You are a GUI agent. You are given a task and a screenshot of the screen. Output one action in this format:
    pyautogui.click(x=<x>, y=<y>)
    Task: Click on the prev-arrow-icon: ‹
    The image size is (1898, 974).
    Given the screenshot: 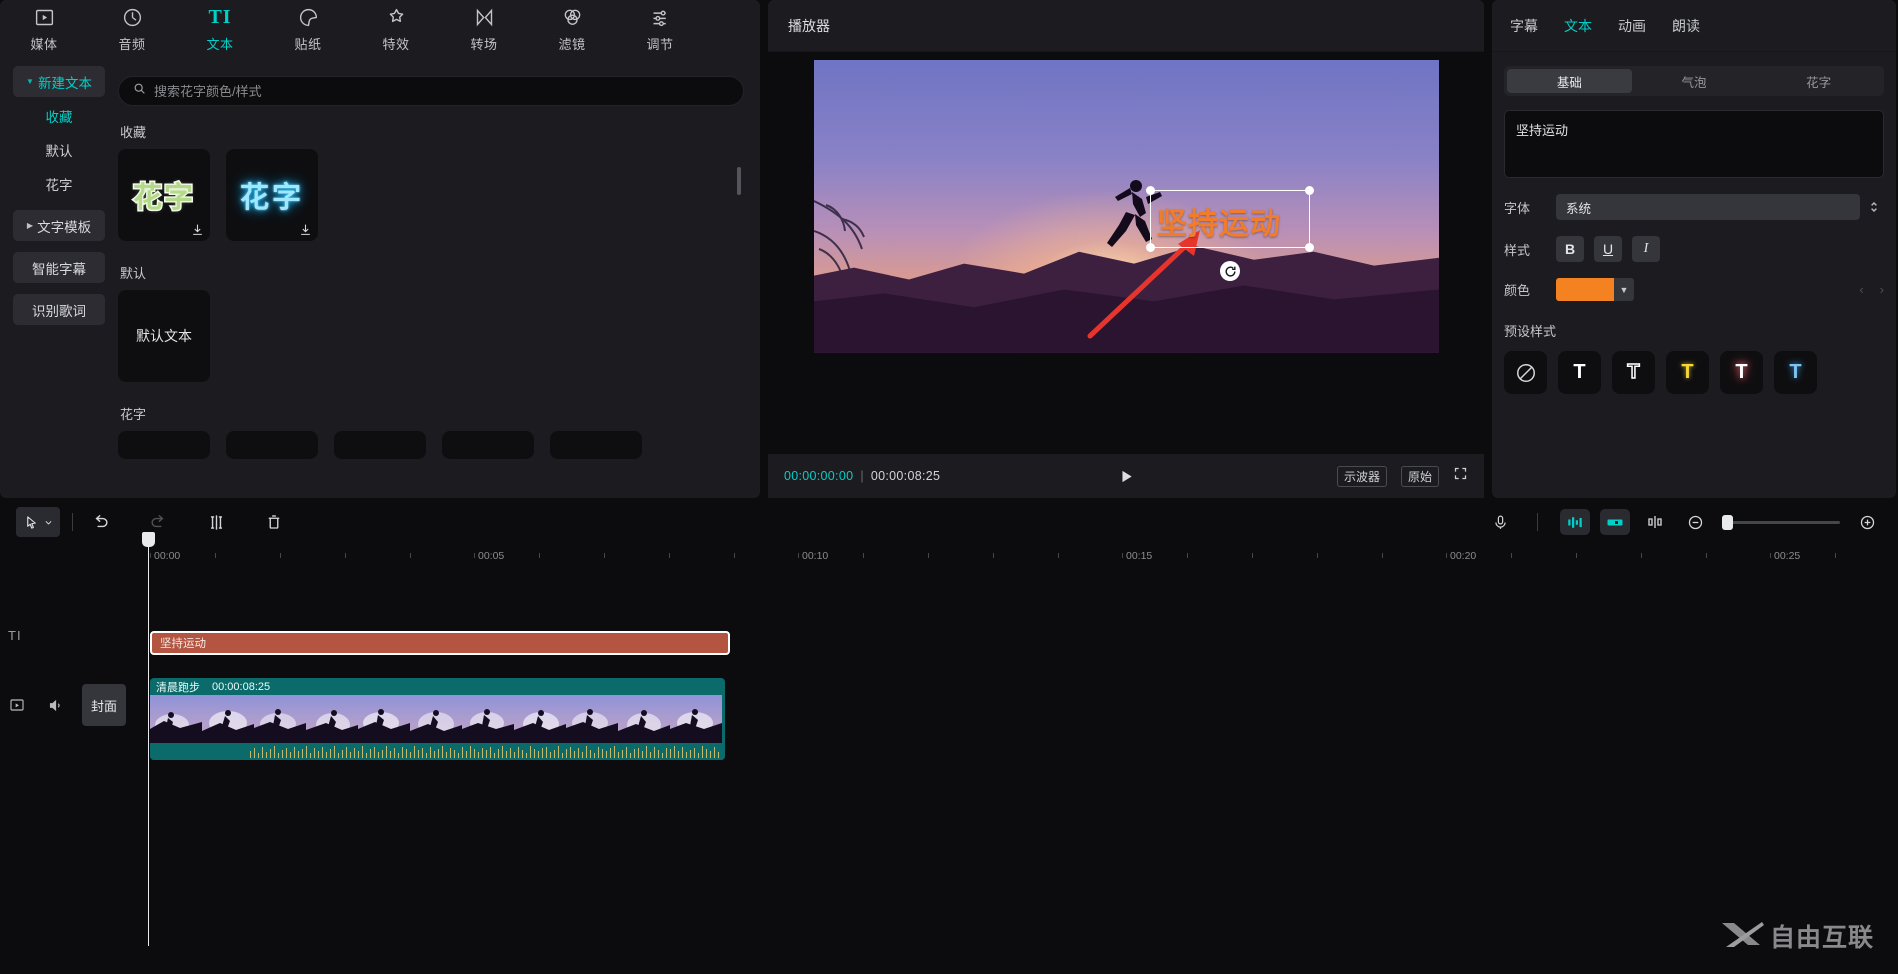 What is the action you would take?
    pyautogui.click(x=1861, y=289)
    